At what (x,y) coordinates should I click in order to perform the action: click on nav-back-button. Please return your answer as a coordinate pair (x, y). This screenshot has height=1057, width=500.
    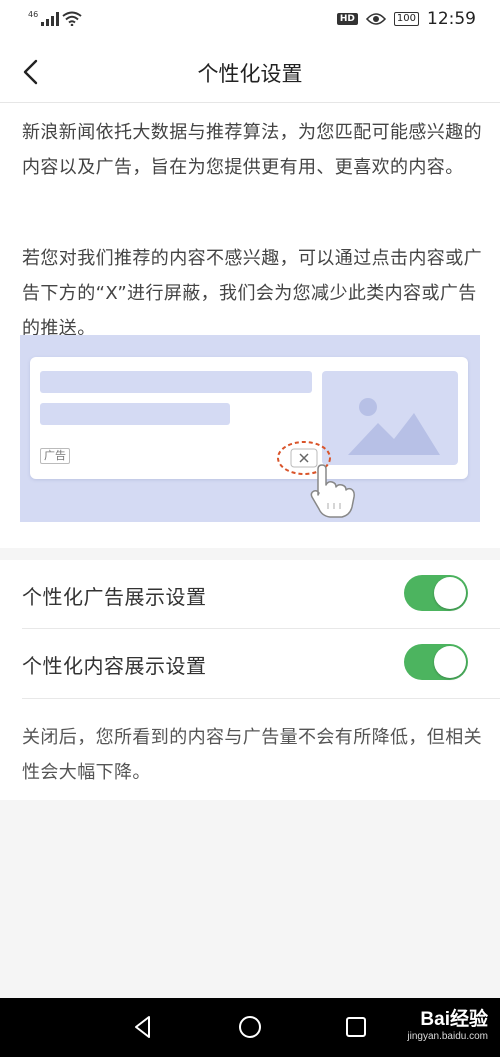
    Looking at the image, I should click on (143, 1027).